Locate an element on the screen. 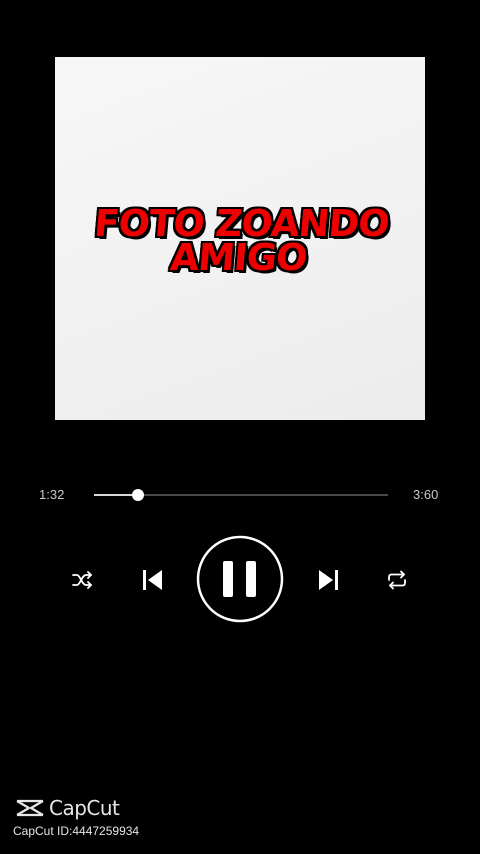  previous-icon is located at coordinates (152, 580).